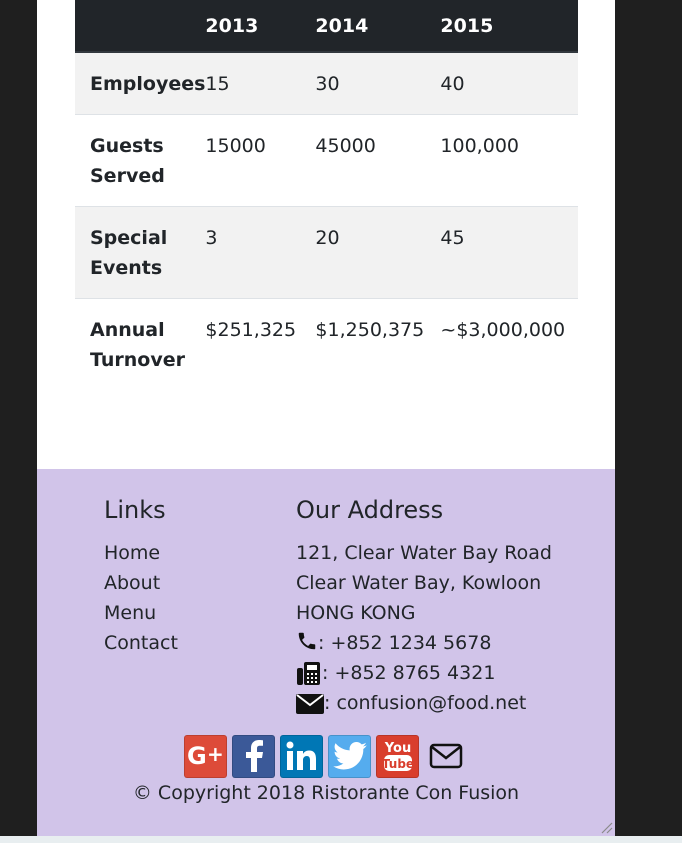 The height and width of the screenshot is (843, 682). I want to click on row-label: Annual Turnover, so click(137, 345).